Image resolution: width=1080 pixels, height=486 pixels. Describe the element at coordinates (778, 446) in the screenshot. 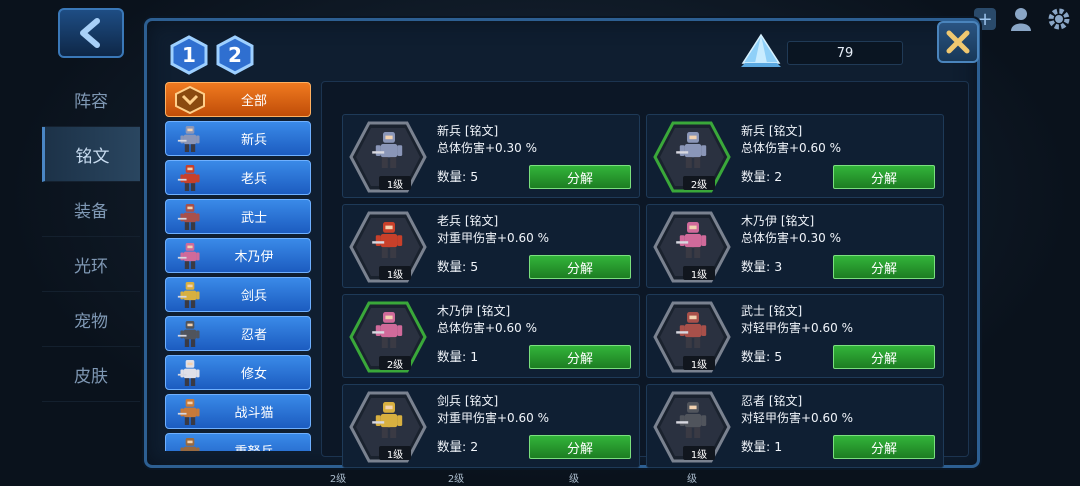

I see `quantity-value: 1` at that location.